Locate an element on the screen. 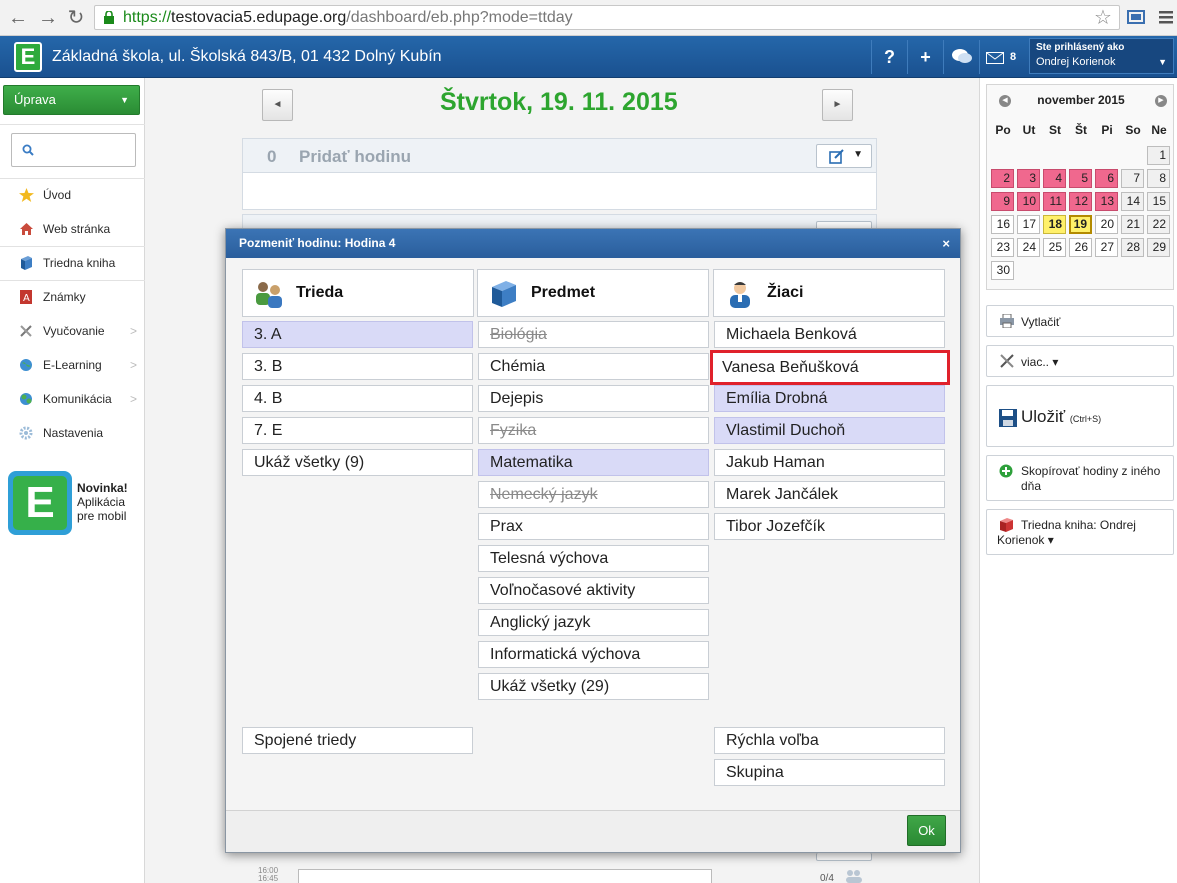 Image resolution: width=1177 pixels, height=883 pixels. edupage-logo: E is located at coordinates (28, 57).